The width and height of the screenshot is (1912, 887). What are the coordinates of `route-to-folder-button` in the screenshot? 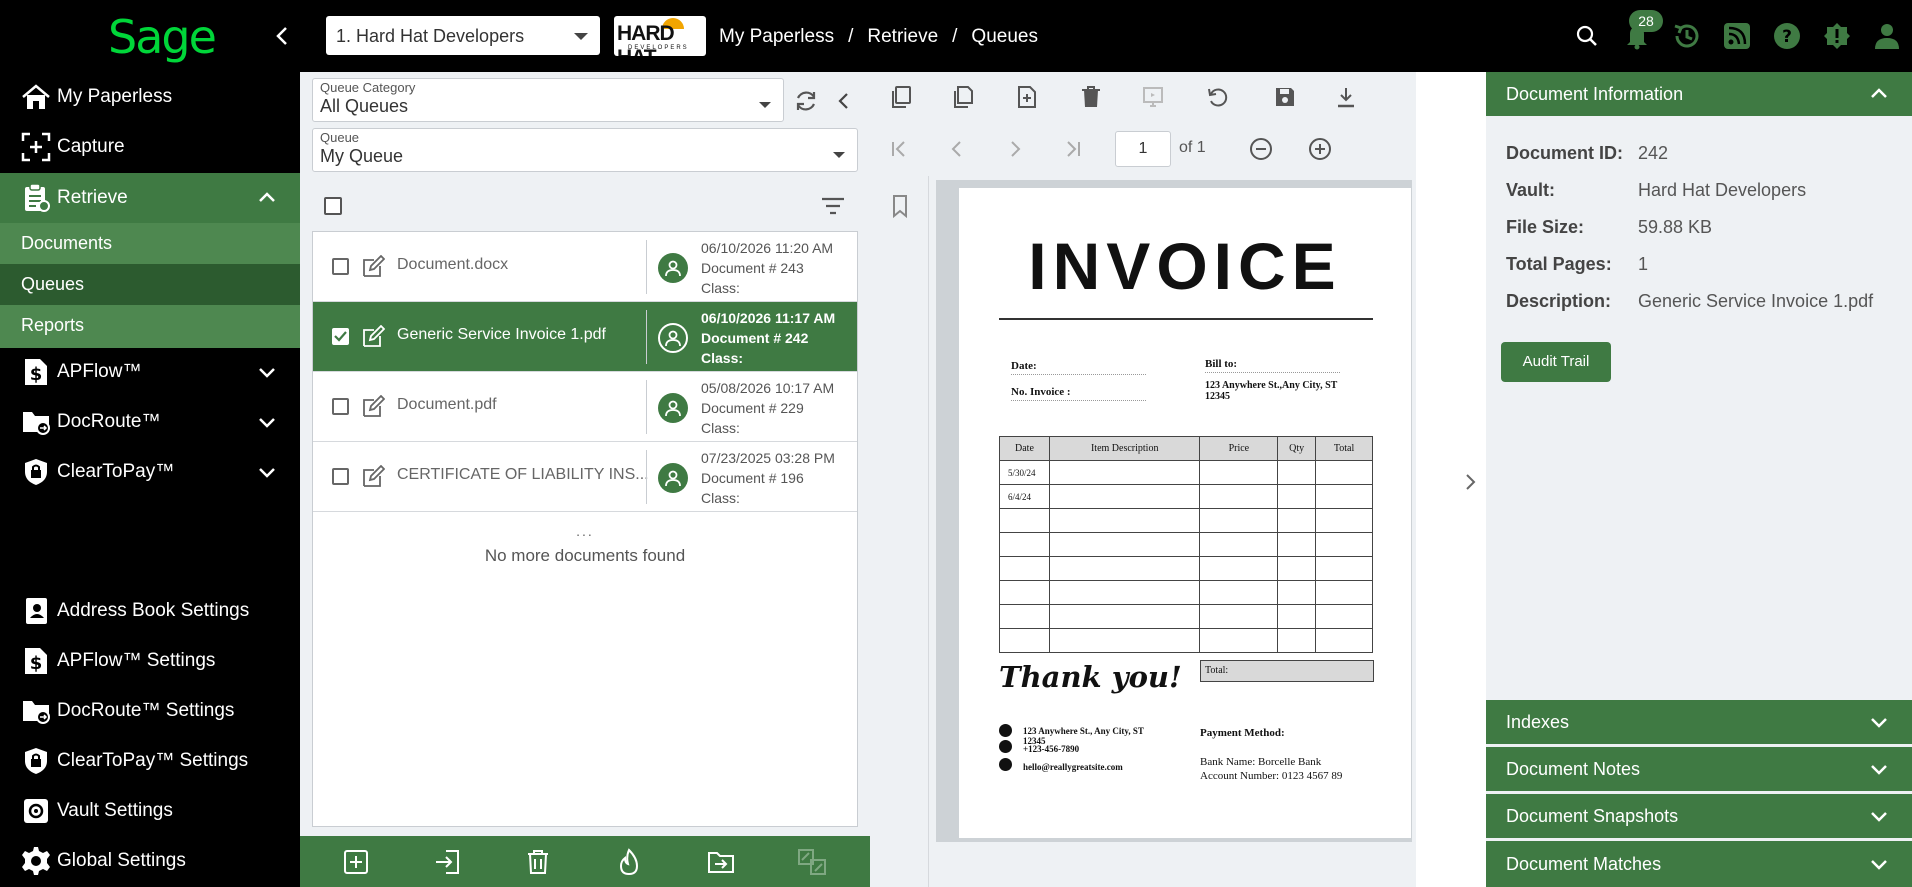 It's located at (721, 862).